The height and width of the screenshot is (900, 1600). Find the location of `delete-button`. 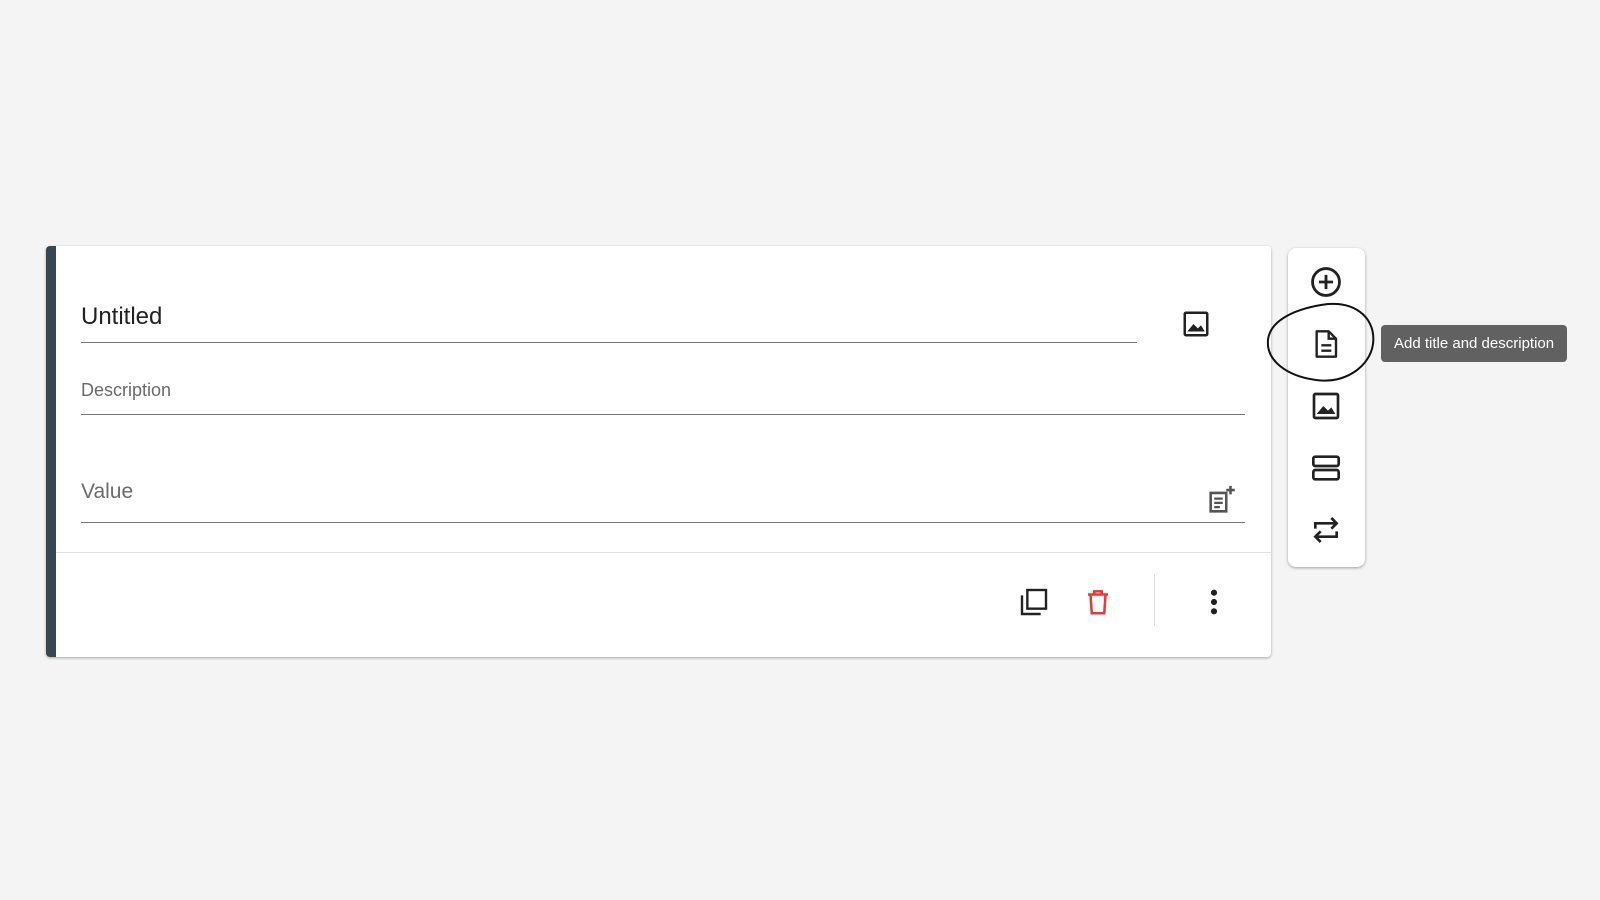

delete-button is located at coordinates (1098, 602).